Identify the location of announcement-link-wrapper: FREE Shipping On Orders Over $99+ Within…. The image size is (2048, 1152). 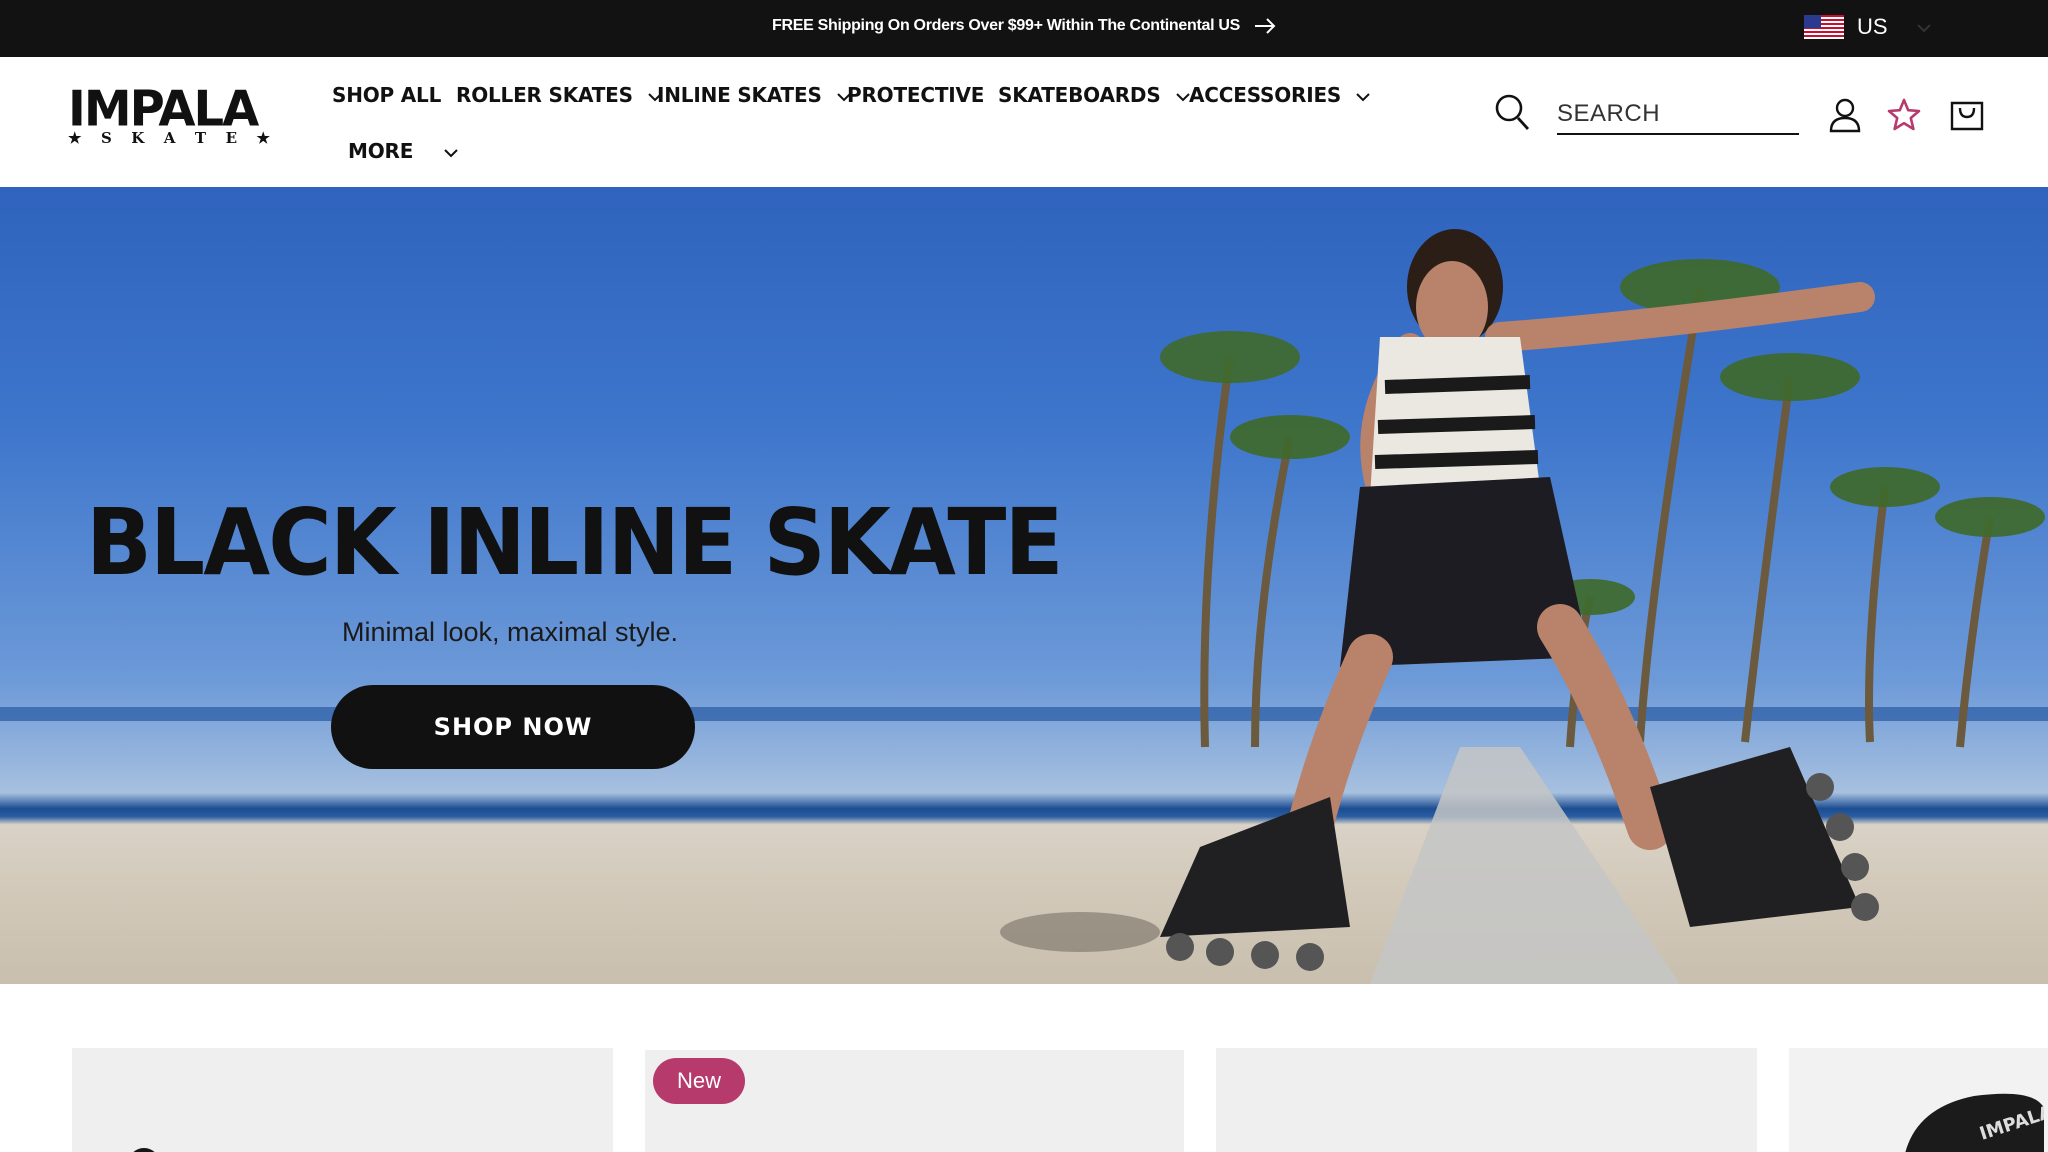
(1024, 26).